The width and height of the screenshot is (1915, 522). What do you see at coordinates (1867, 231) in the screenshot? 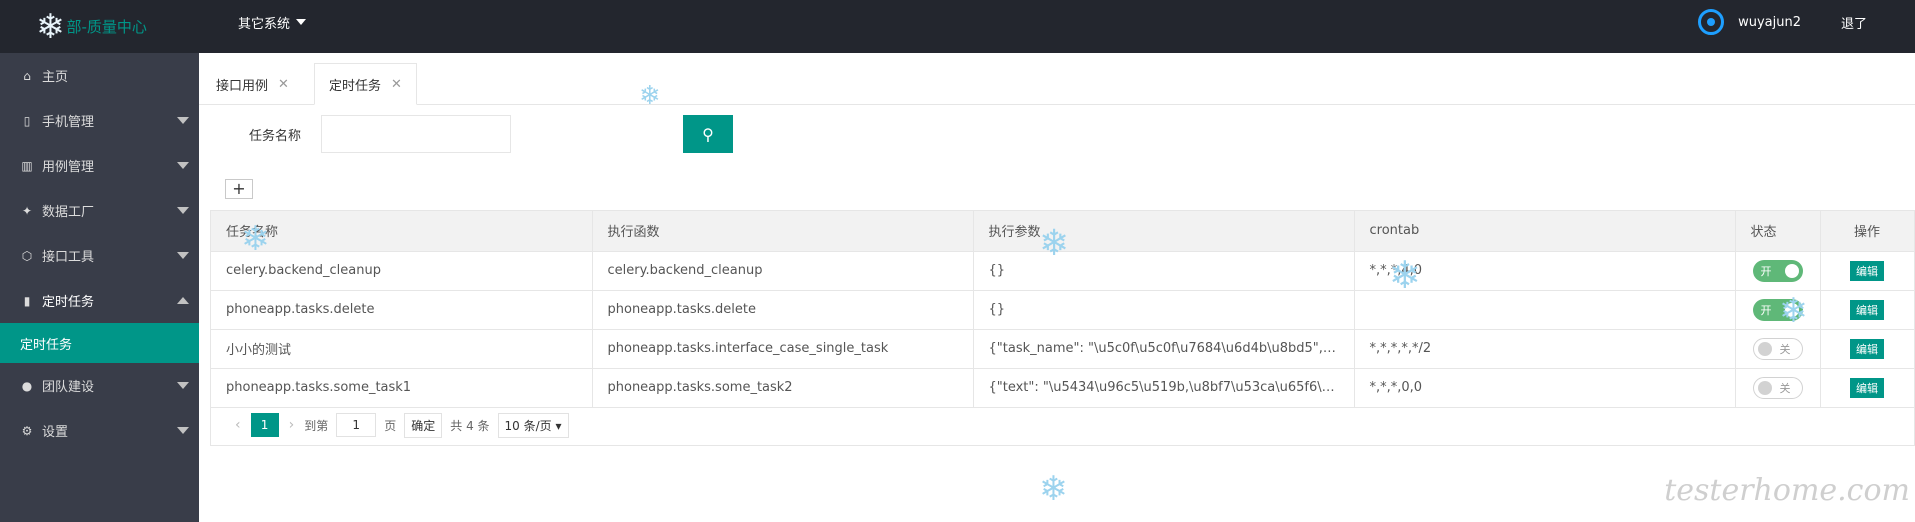
I see `column-header: 操作` at bounding box center [1867, 231].